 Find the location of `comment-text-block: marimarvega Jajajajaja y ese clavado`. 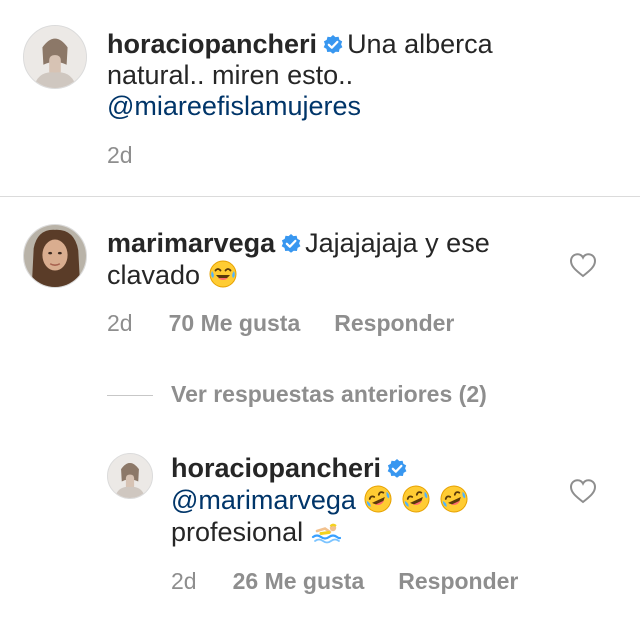

comment-text-block: marimarvega Jajajajaja y ese clavado is located at coordinates (327, 259).